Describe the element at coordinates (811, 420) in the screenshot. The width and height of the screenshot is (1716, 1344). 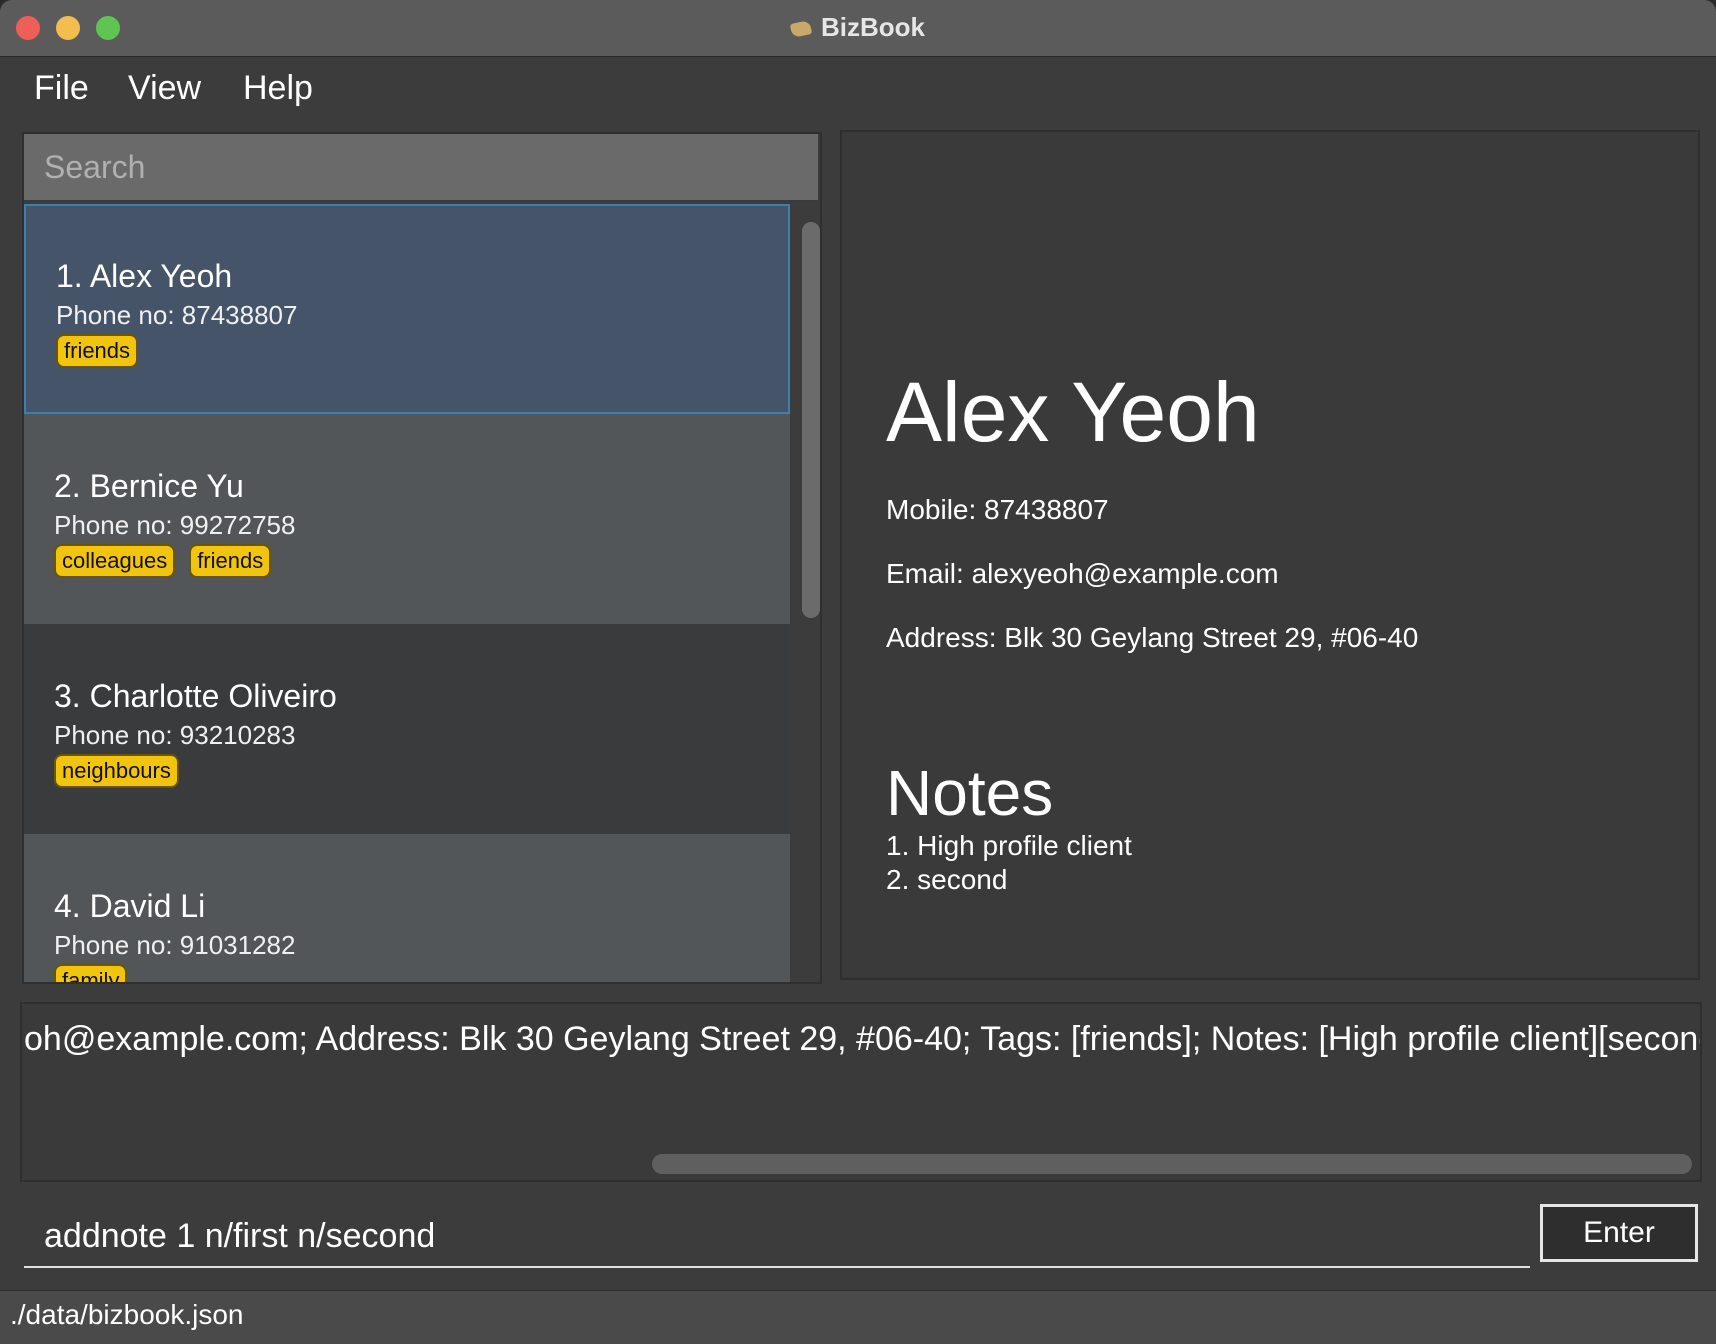
I see `list-scrollbar-thumb` at that location.